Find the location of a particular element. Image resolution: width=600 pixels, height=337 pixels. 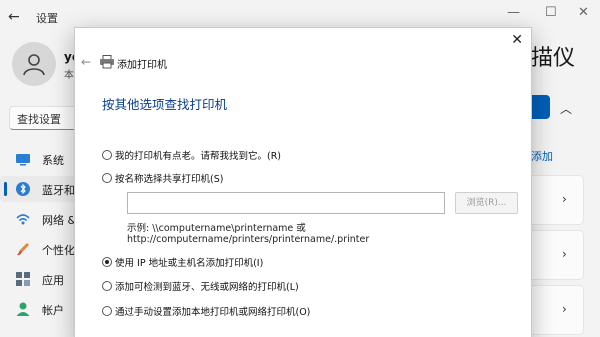

sidebar-item-apps: 应用 is located at coordinates (40, 279).